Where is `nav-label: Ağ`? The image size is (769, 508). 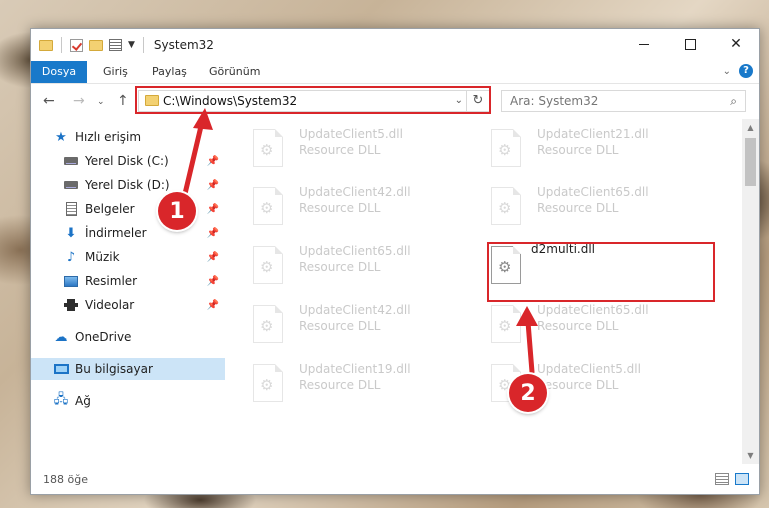 nav-label: Ağ is located at coordinates (83, 401).